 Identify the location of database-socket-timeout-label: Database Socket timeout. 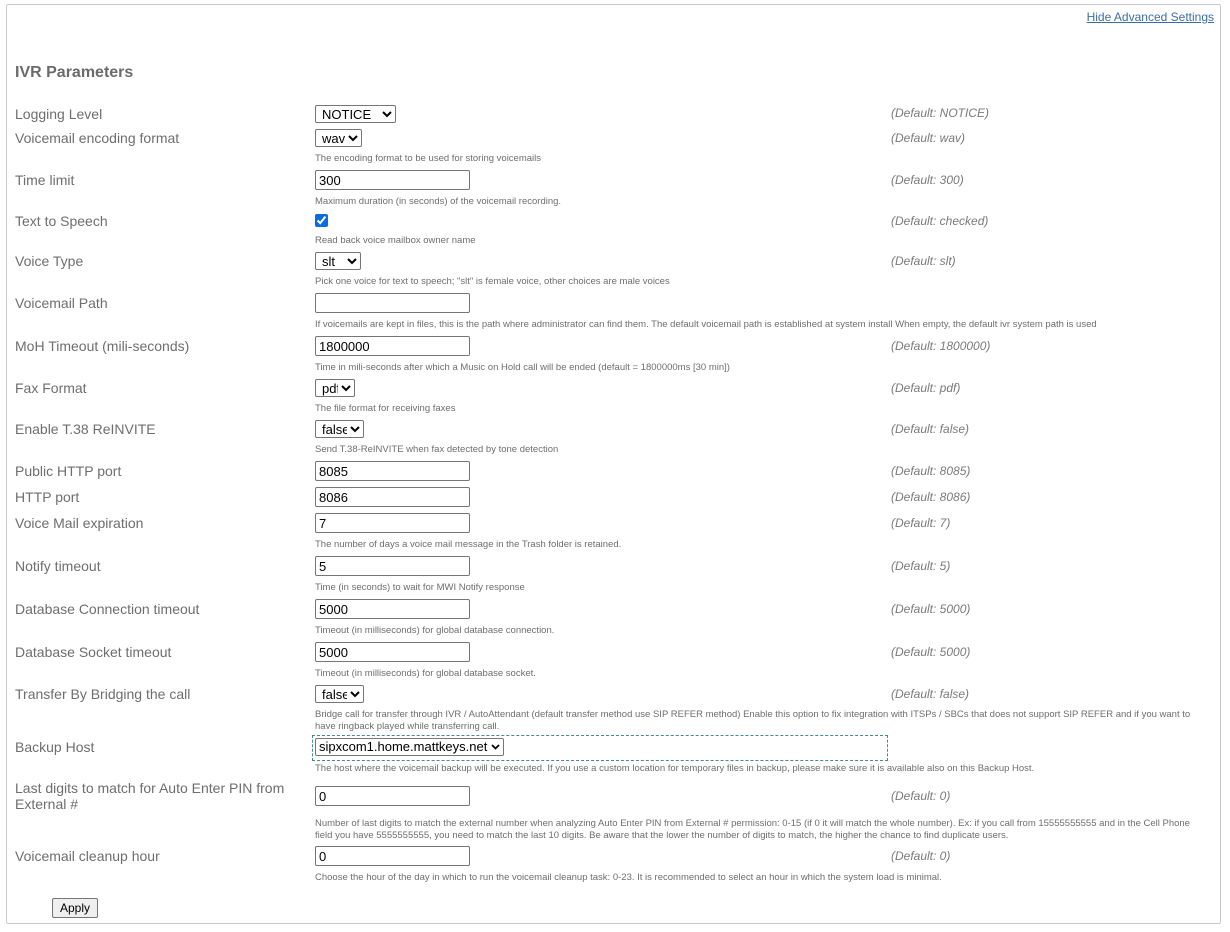
(93, 652).